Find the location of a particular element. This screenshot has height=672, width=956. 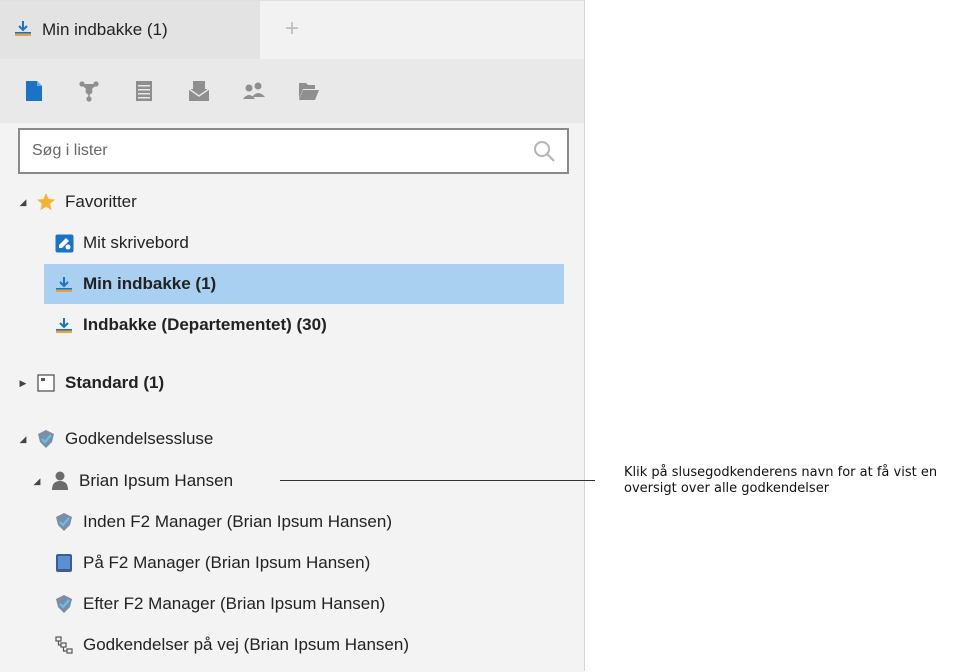

tree-item-label: På F2 Manager (Brian Ipsum Hansen) is located at coordinates (227, 562).